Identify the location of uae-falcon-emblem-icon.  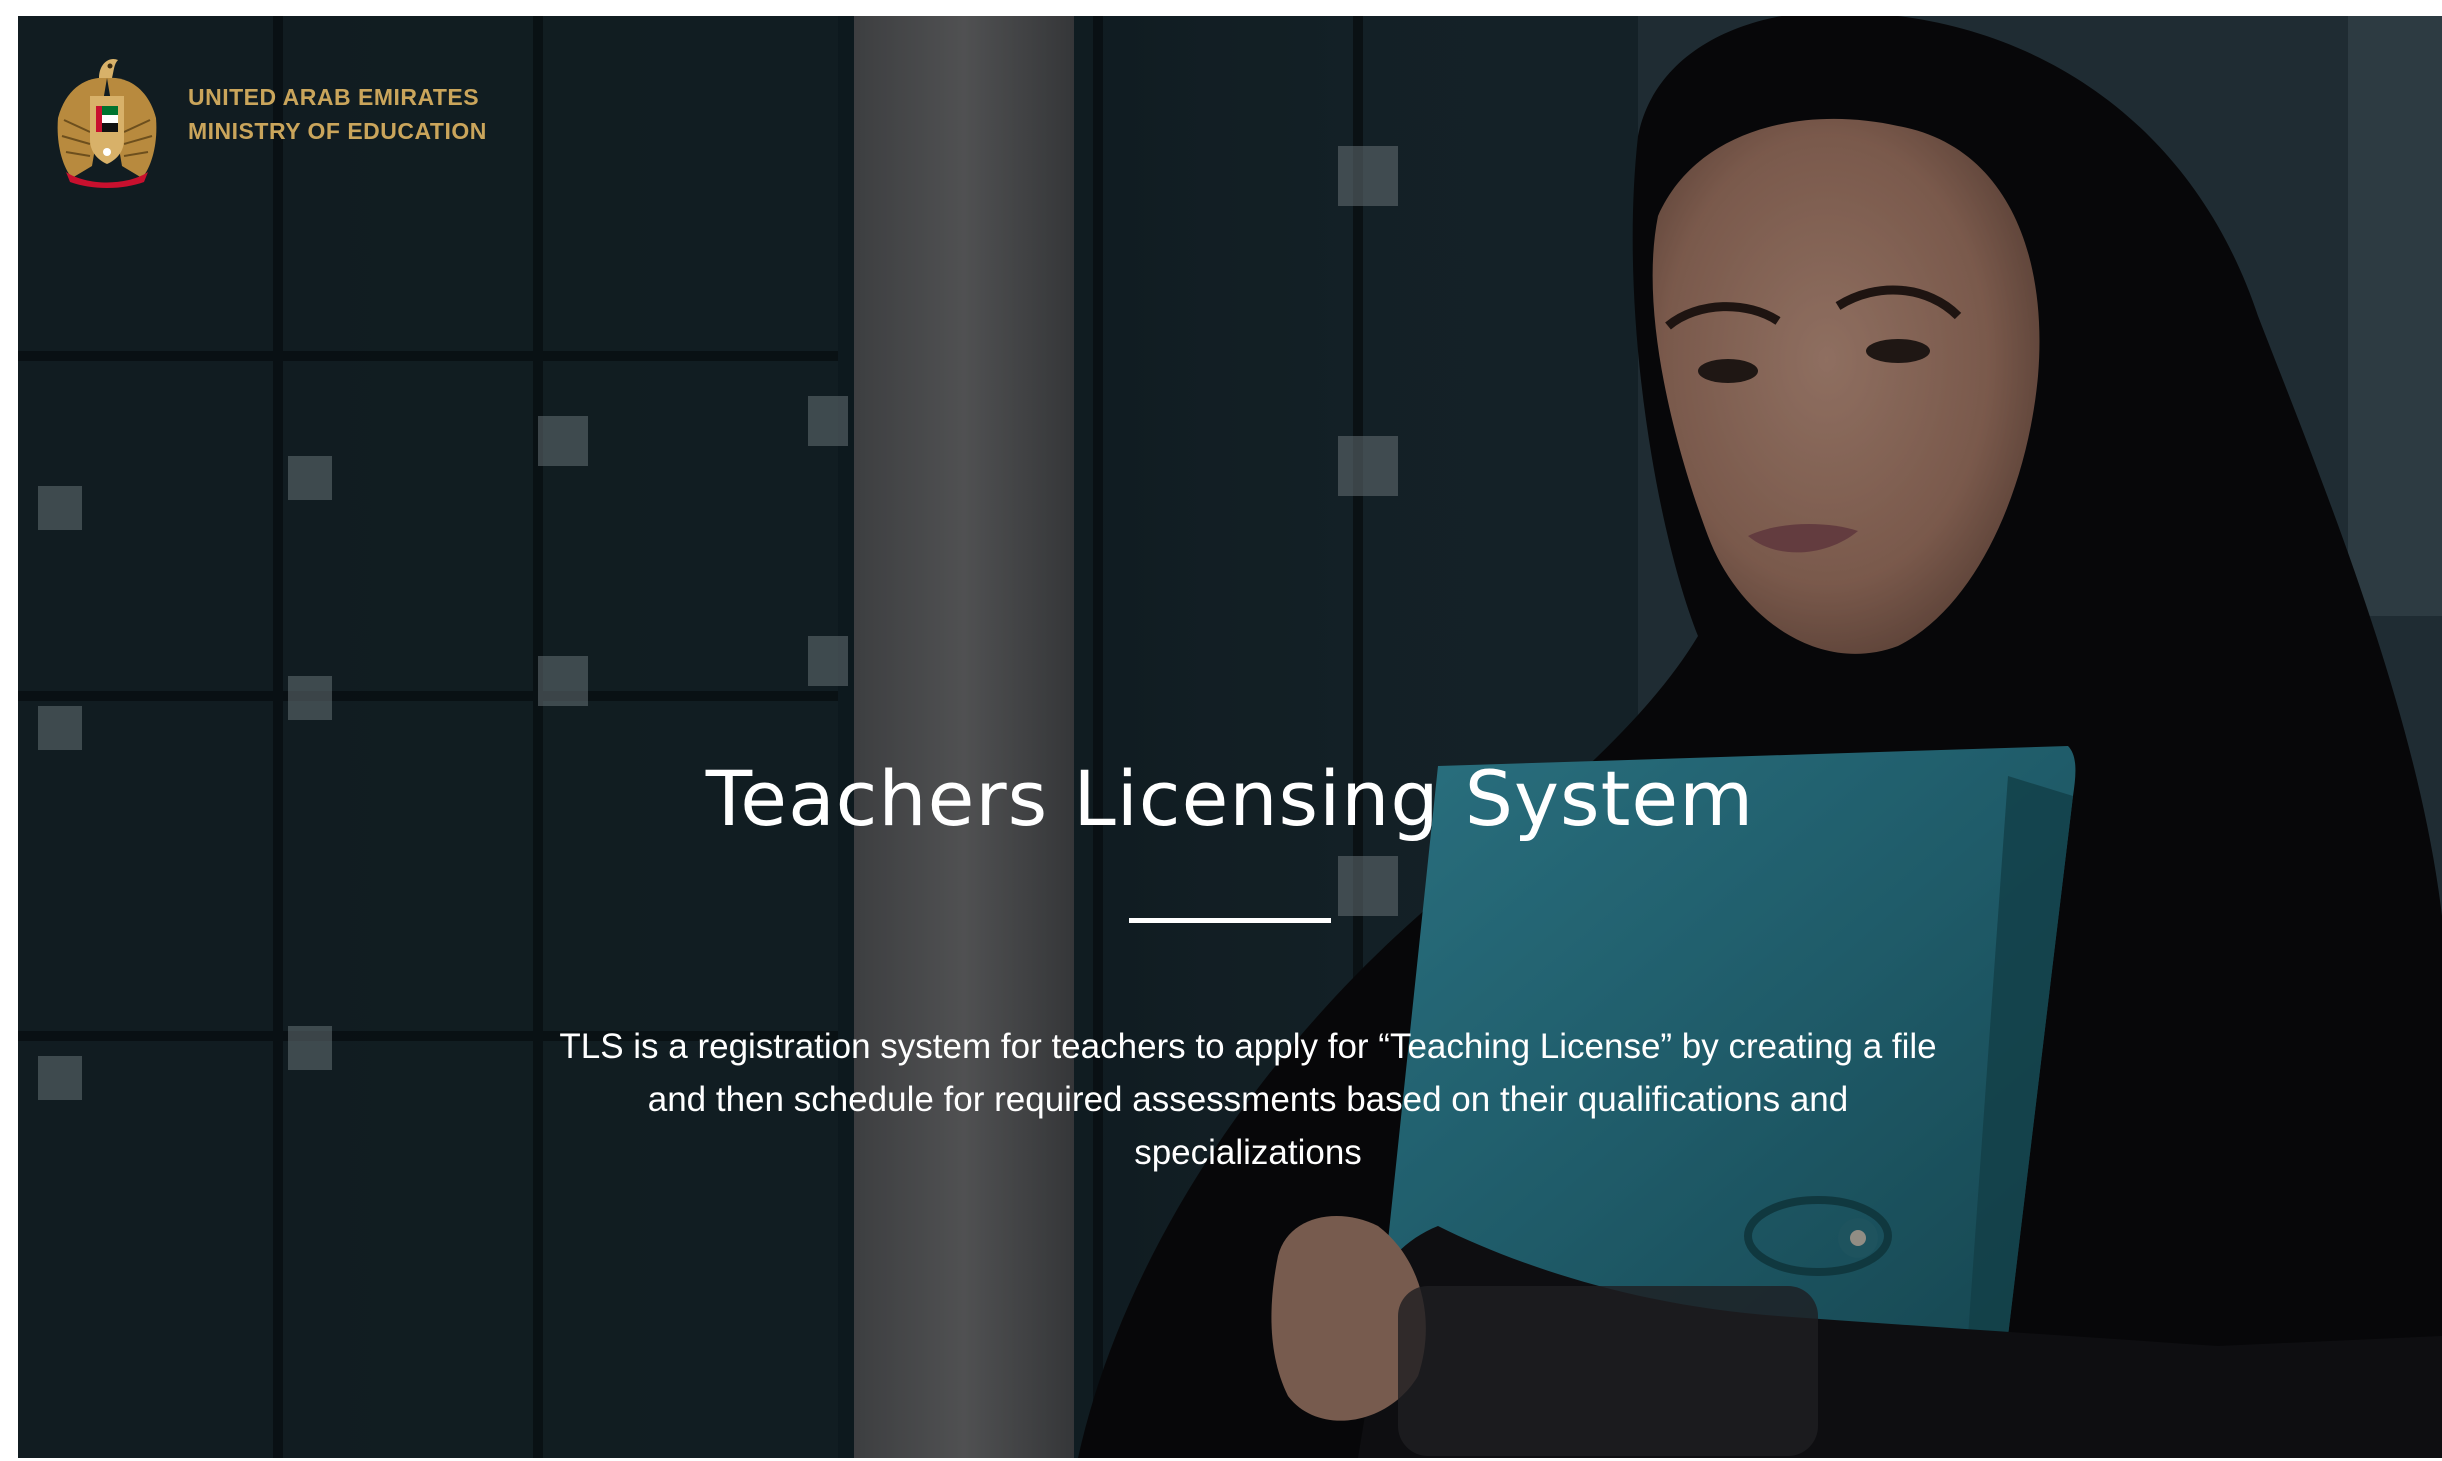
(107, 123).